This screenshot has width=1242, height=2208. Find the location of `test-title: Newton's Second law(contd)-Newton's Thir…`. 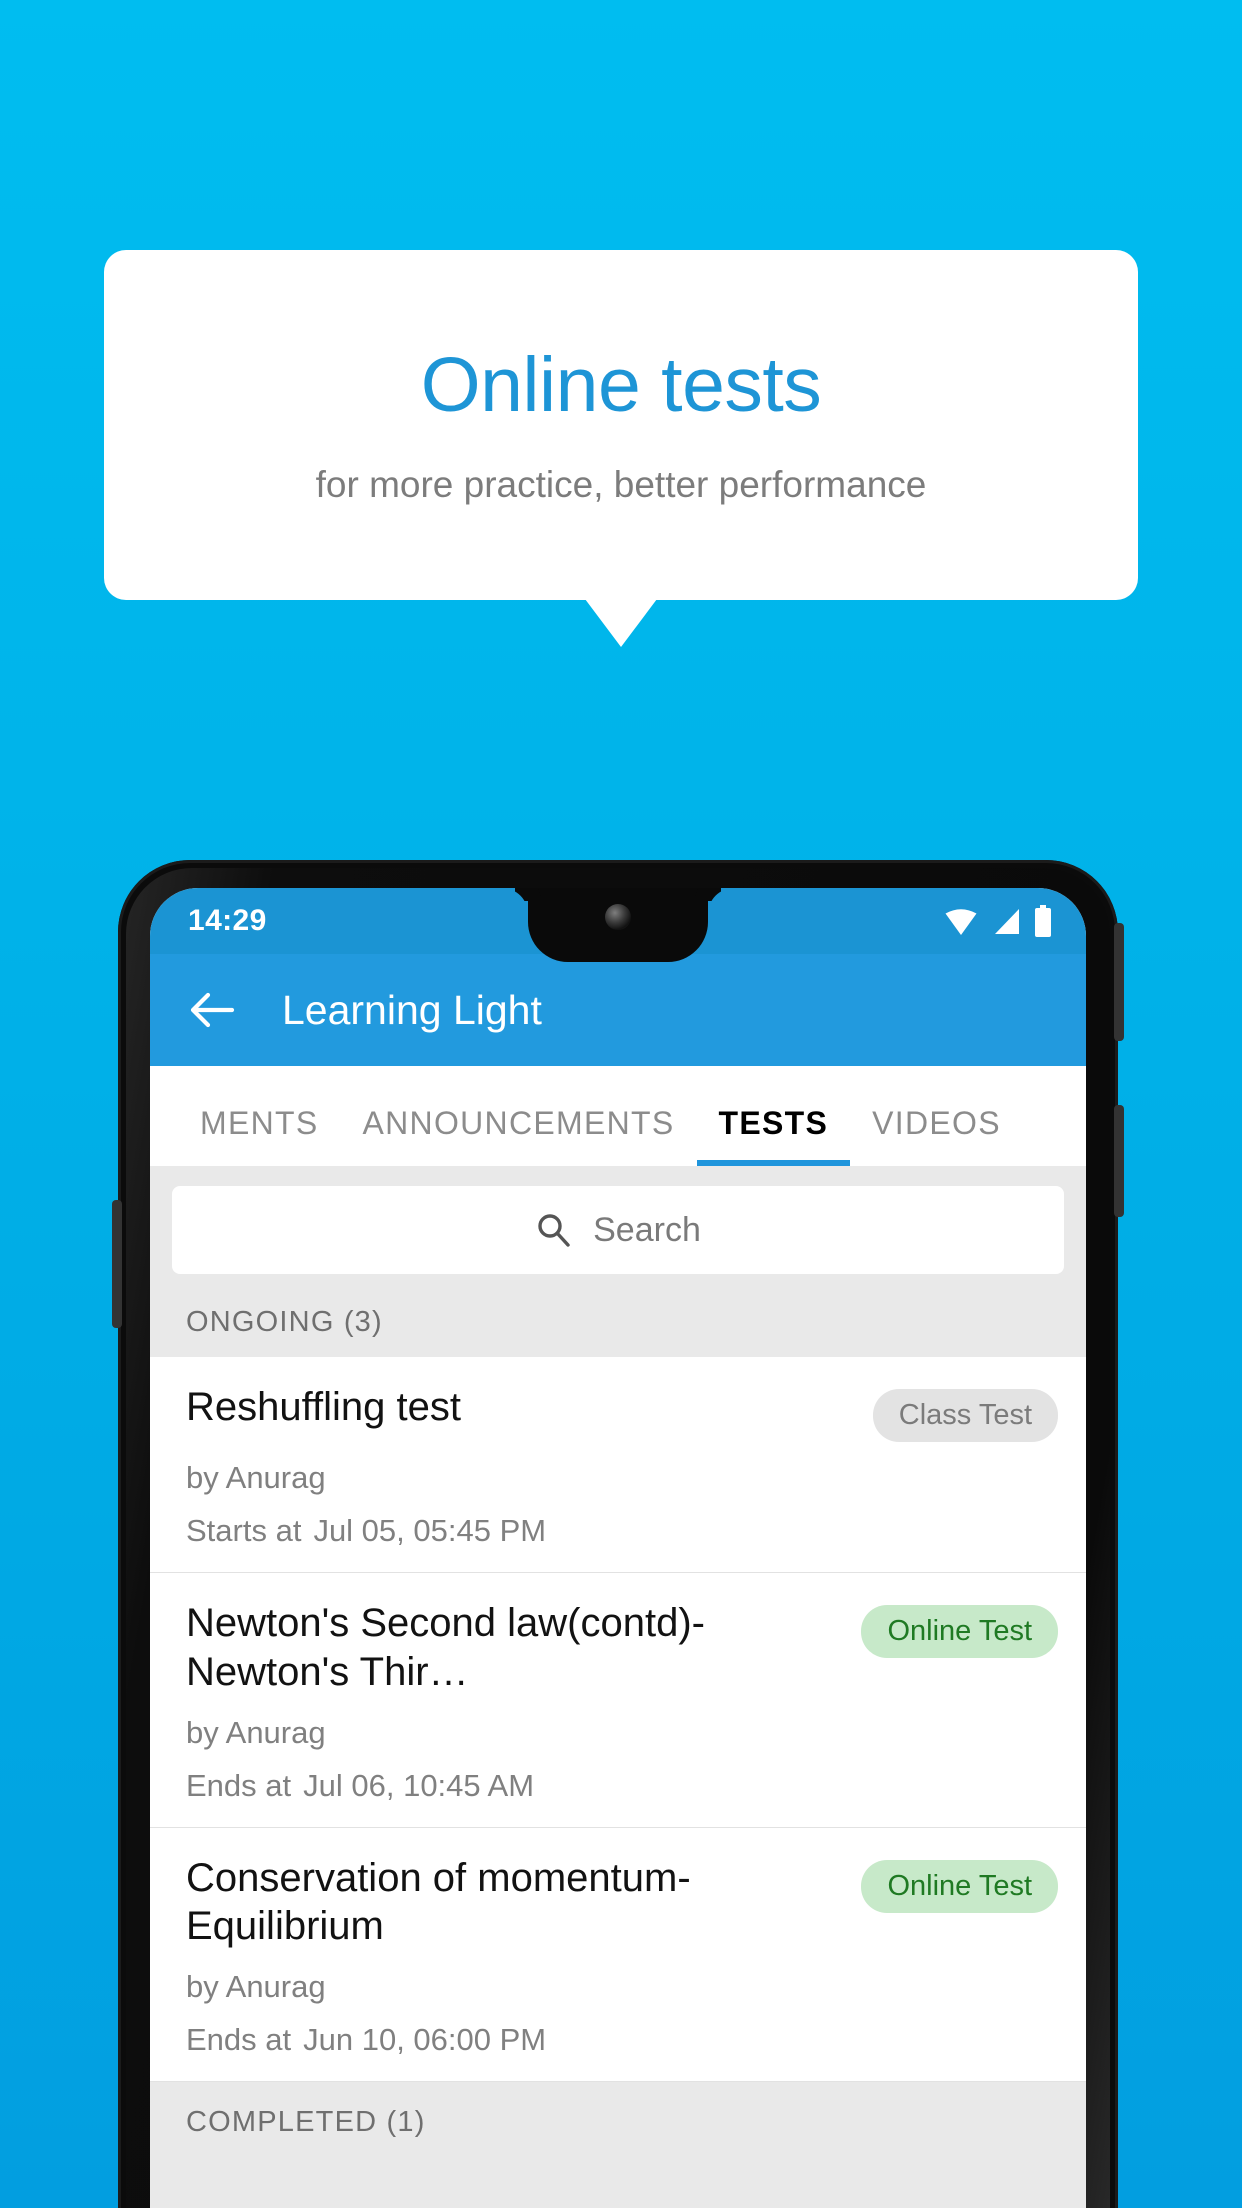

test-title: Newton's Second law(contd)-Newton's Thir… is located at coordinates (445, 1647).